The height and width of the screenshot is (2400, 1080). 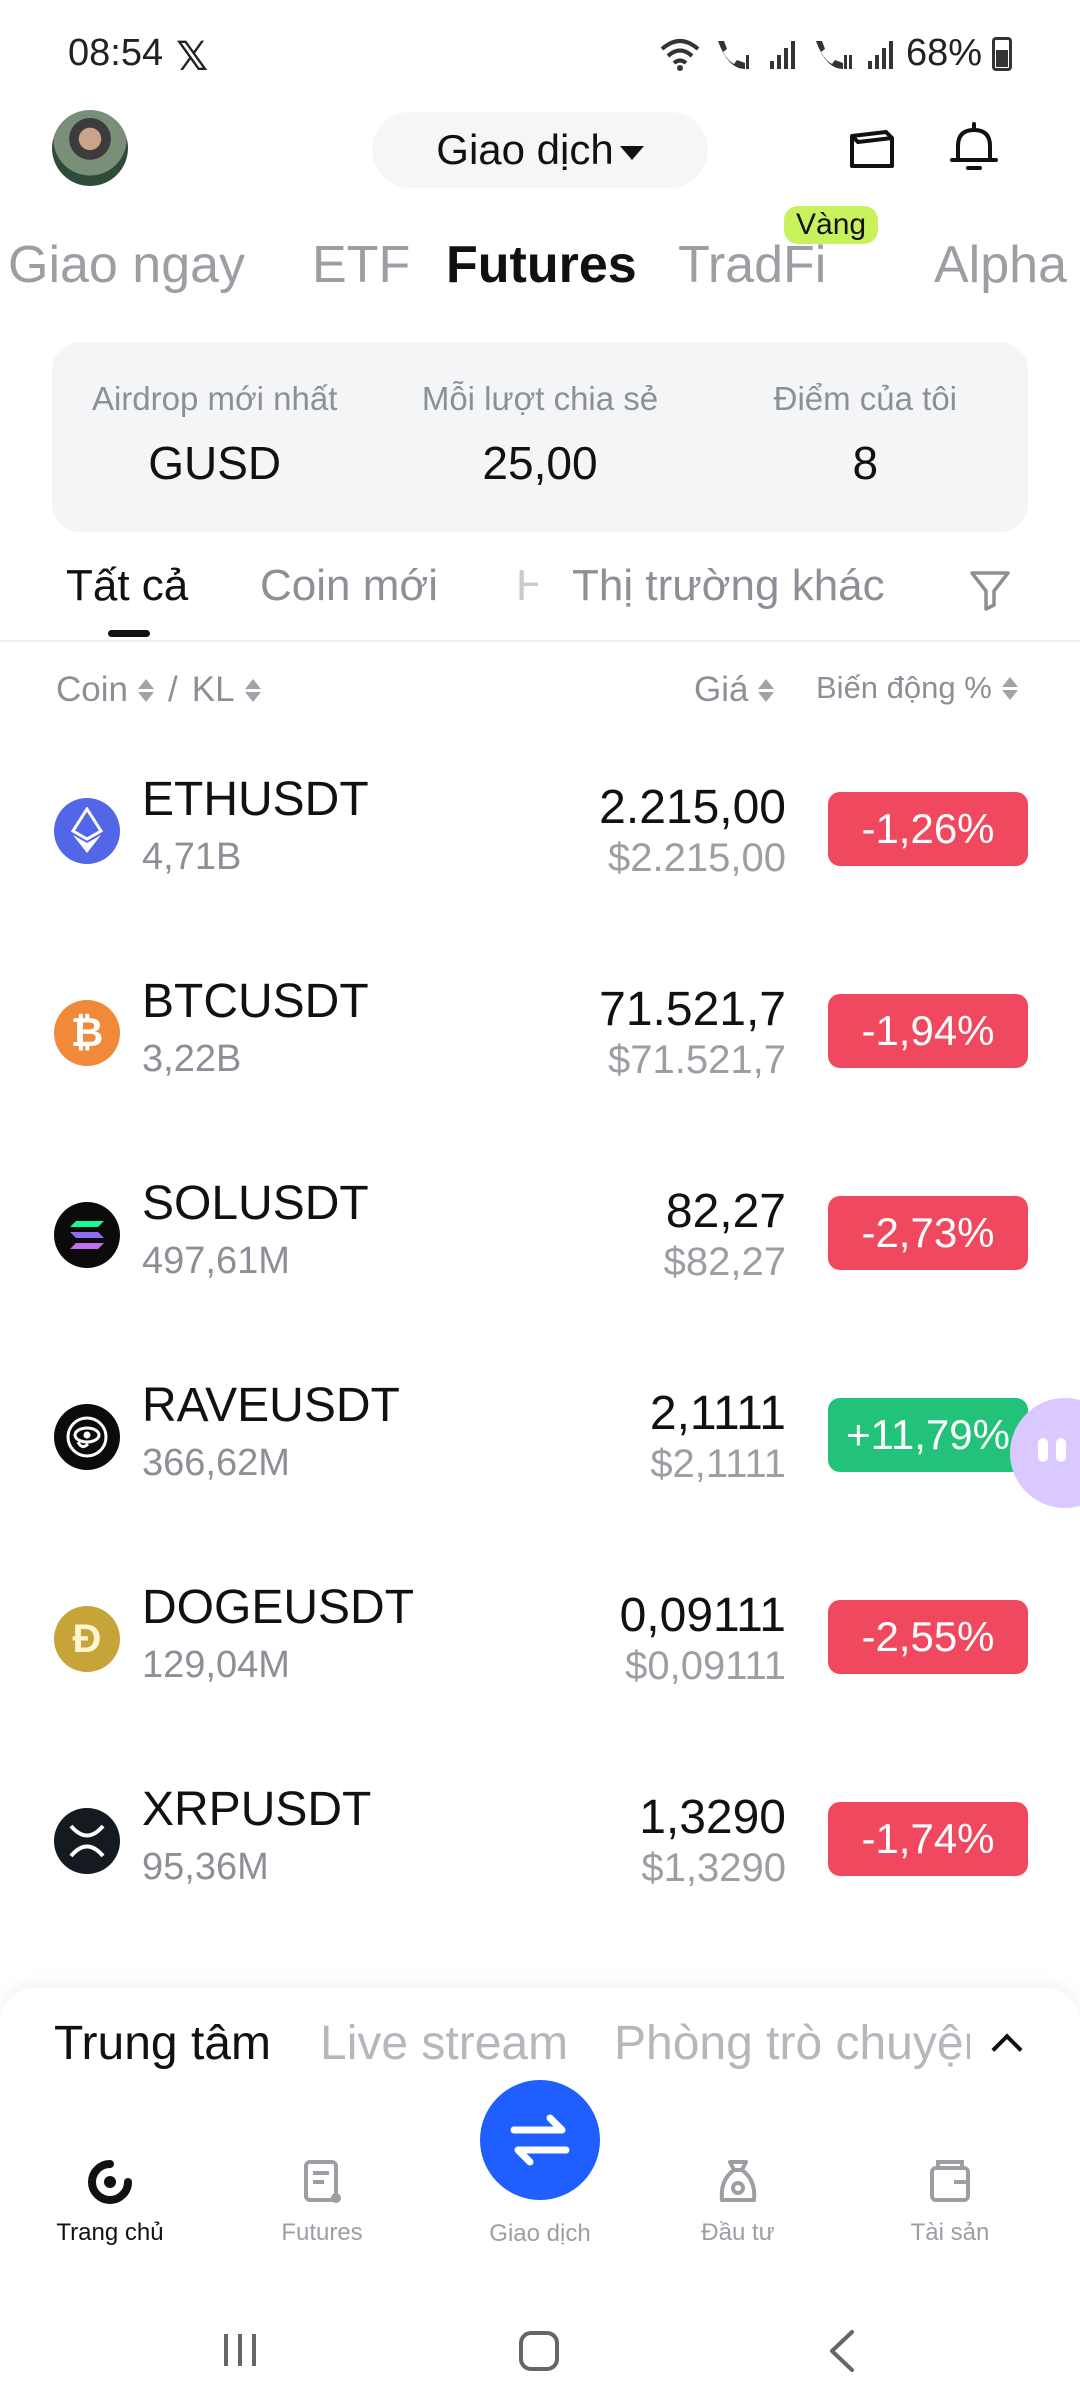 I want to click on price: 82,27, so click(x=725, y=1211).